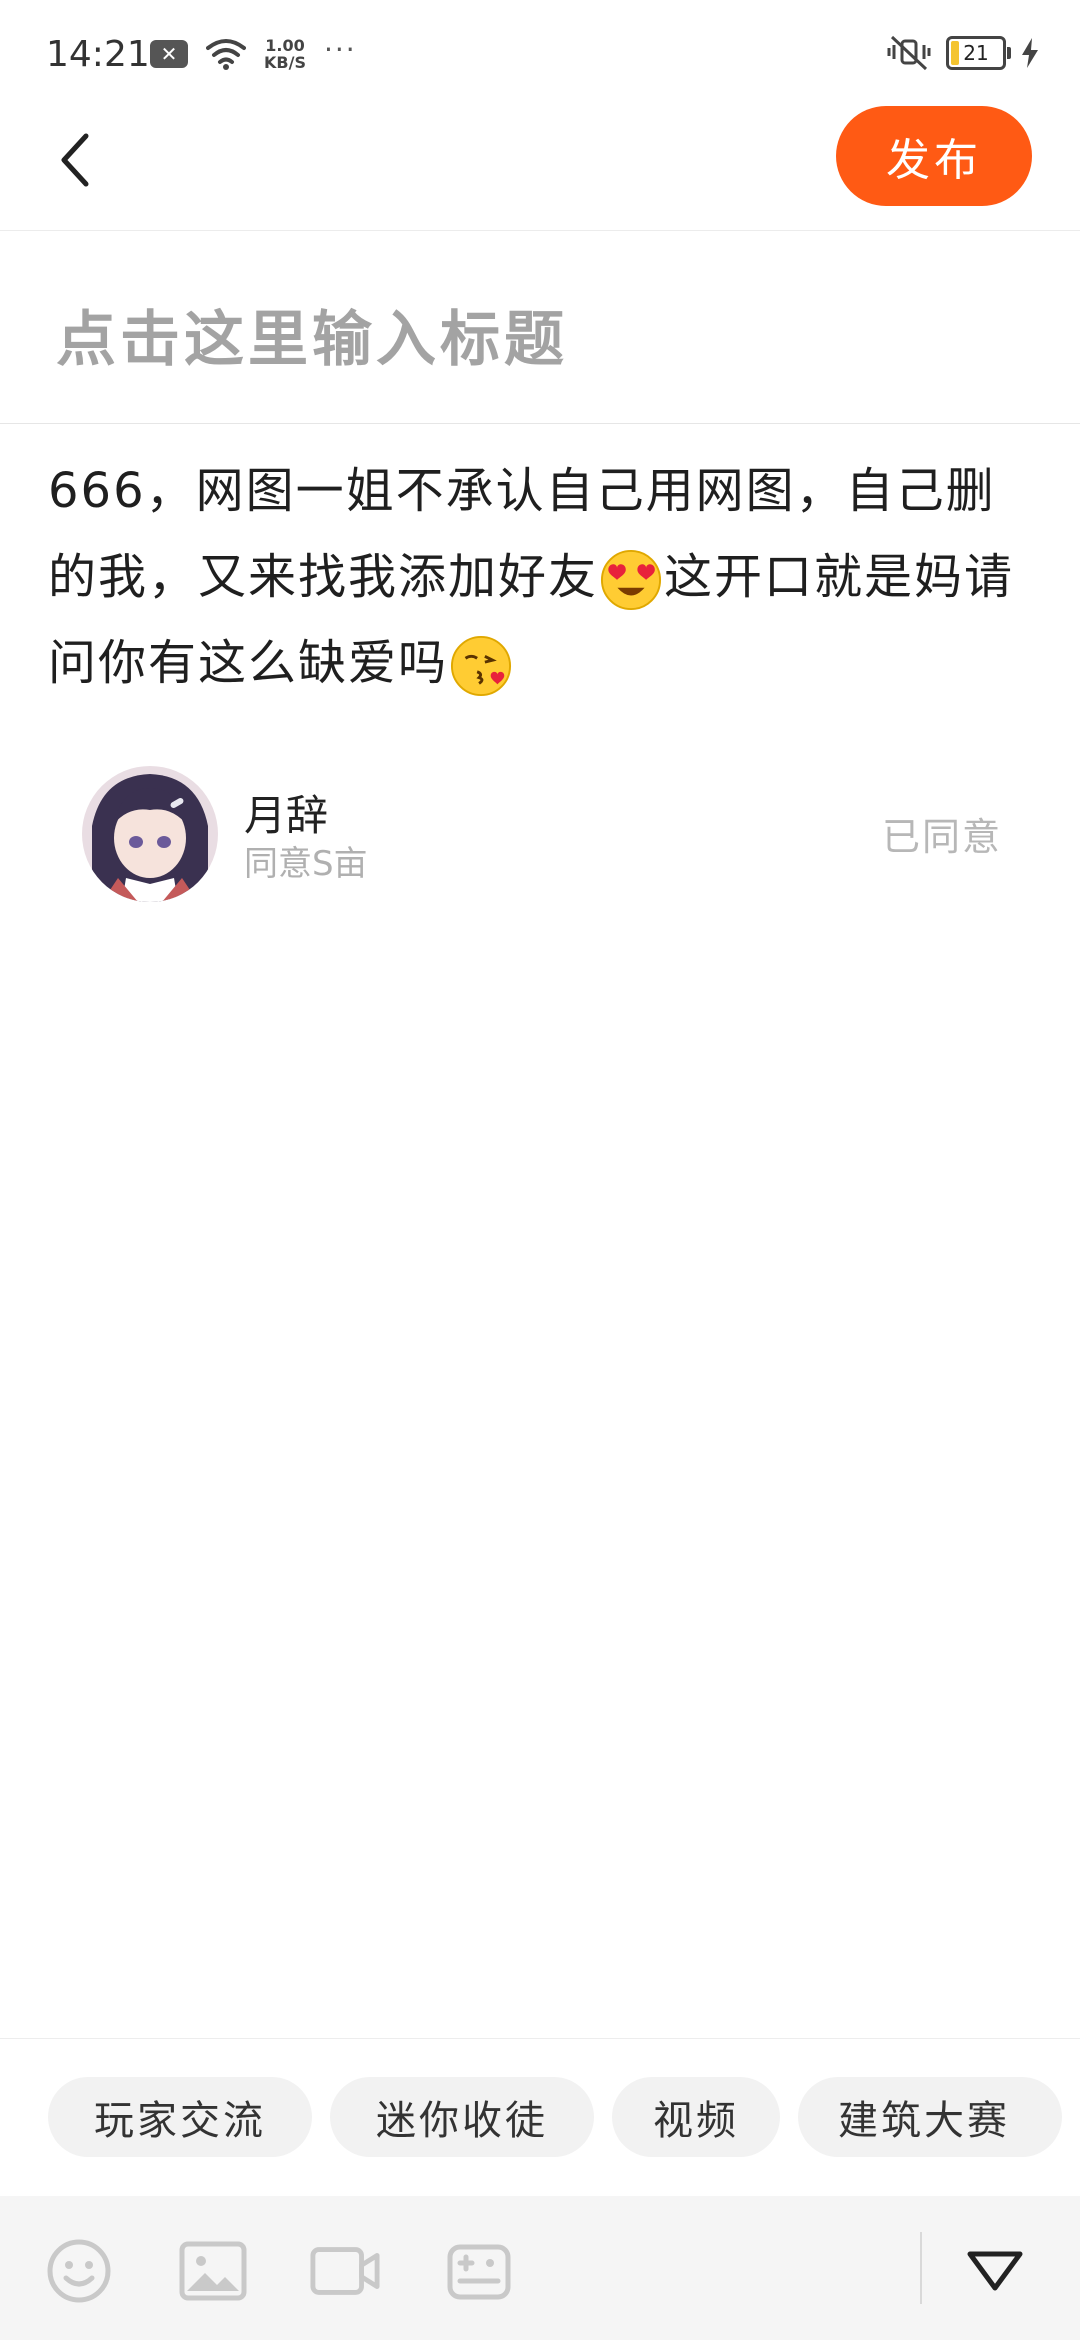 Image resolution: width=1080 pixels, height=2340 pixels. Describe the element at coordinates (285, 45) in the screenshot. I see `net-speed-value: 1.00` at that location.